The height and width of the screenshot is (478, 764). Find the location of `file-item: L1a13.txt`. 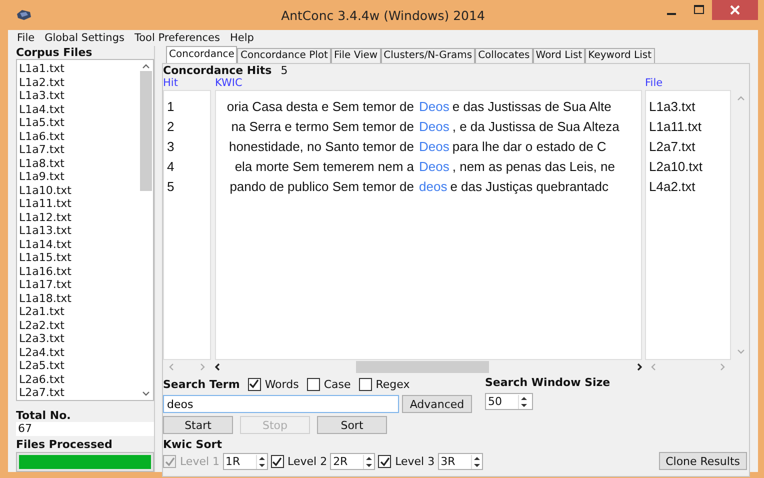

file-item: L1a13.txt is located at coordinates (78, 231).